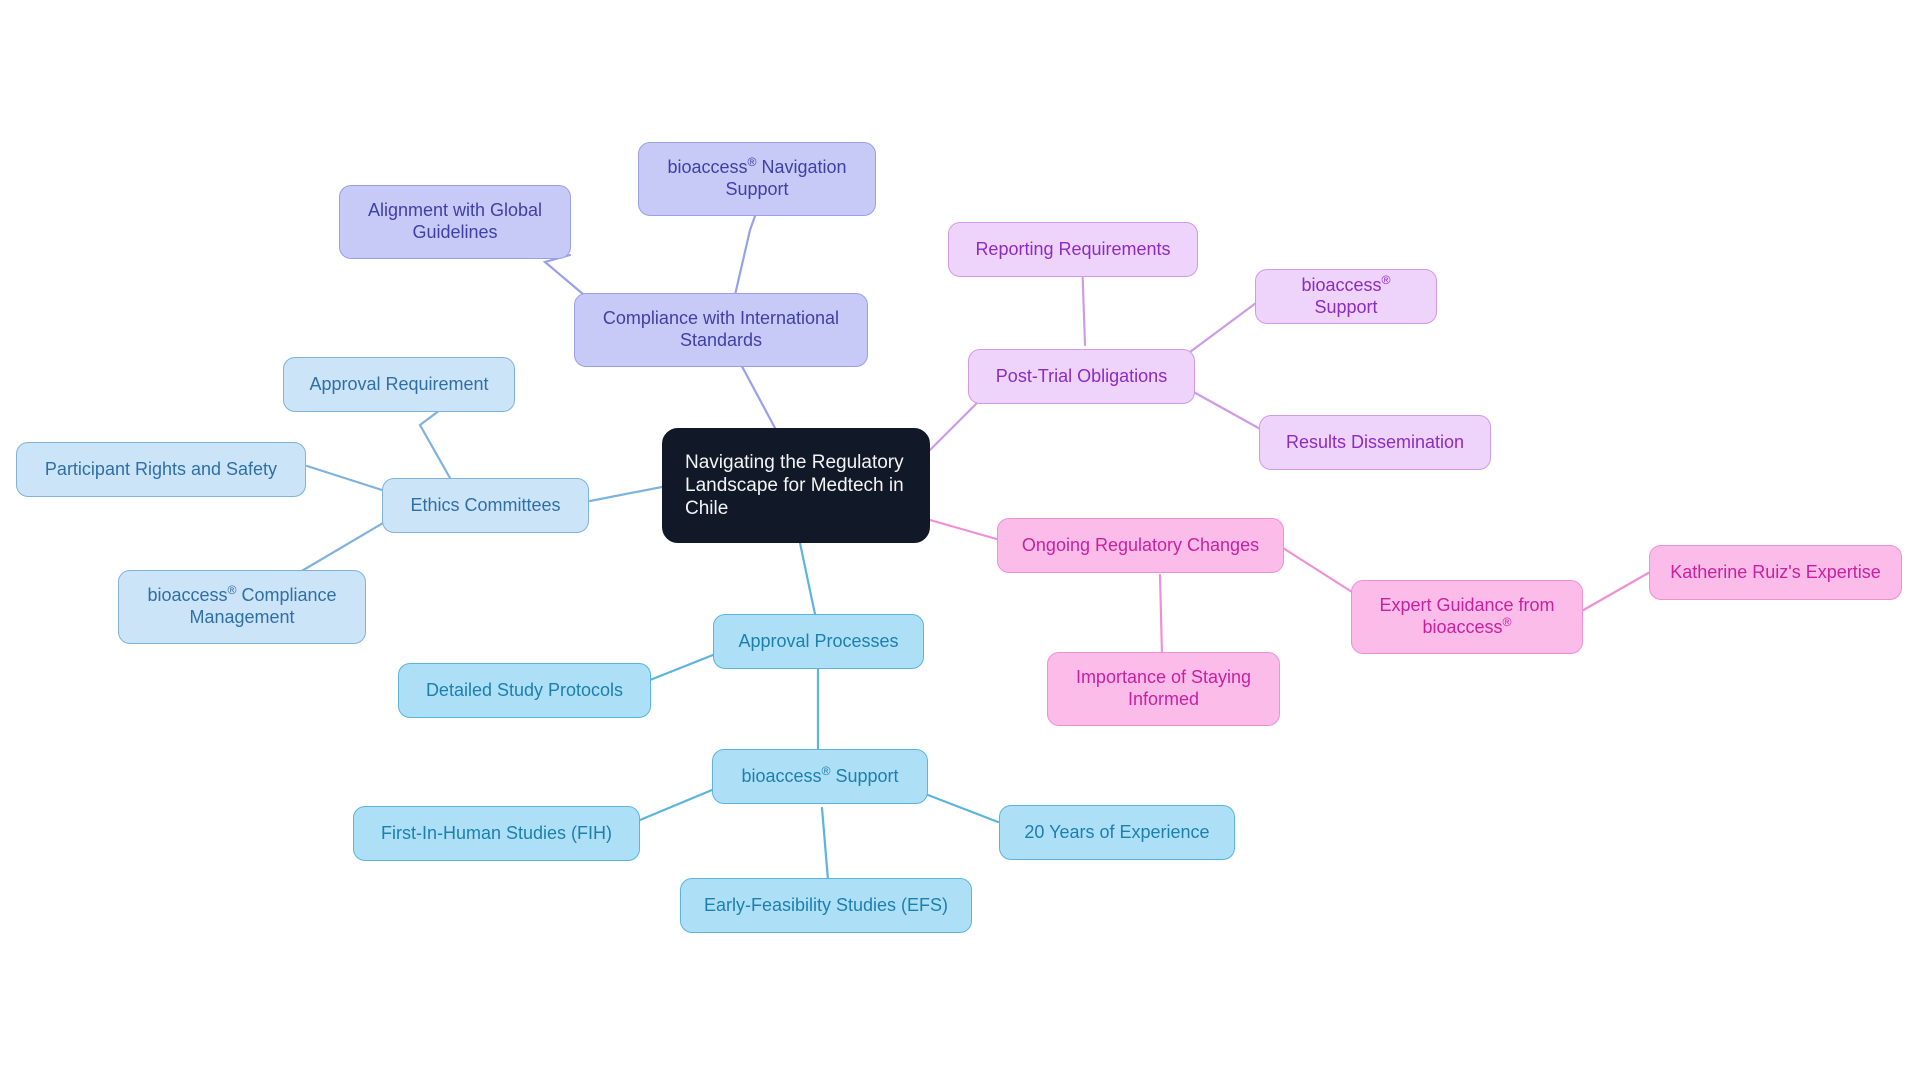 The image size is (1920, 1083). I want to click on node-label-bioaccess-support-purple: bioaccess® Support, so click(1346, 294).